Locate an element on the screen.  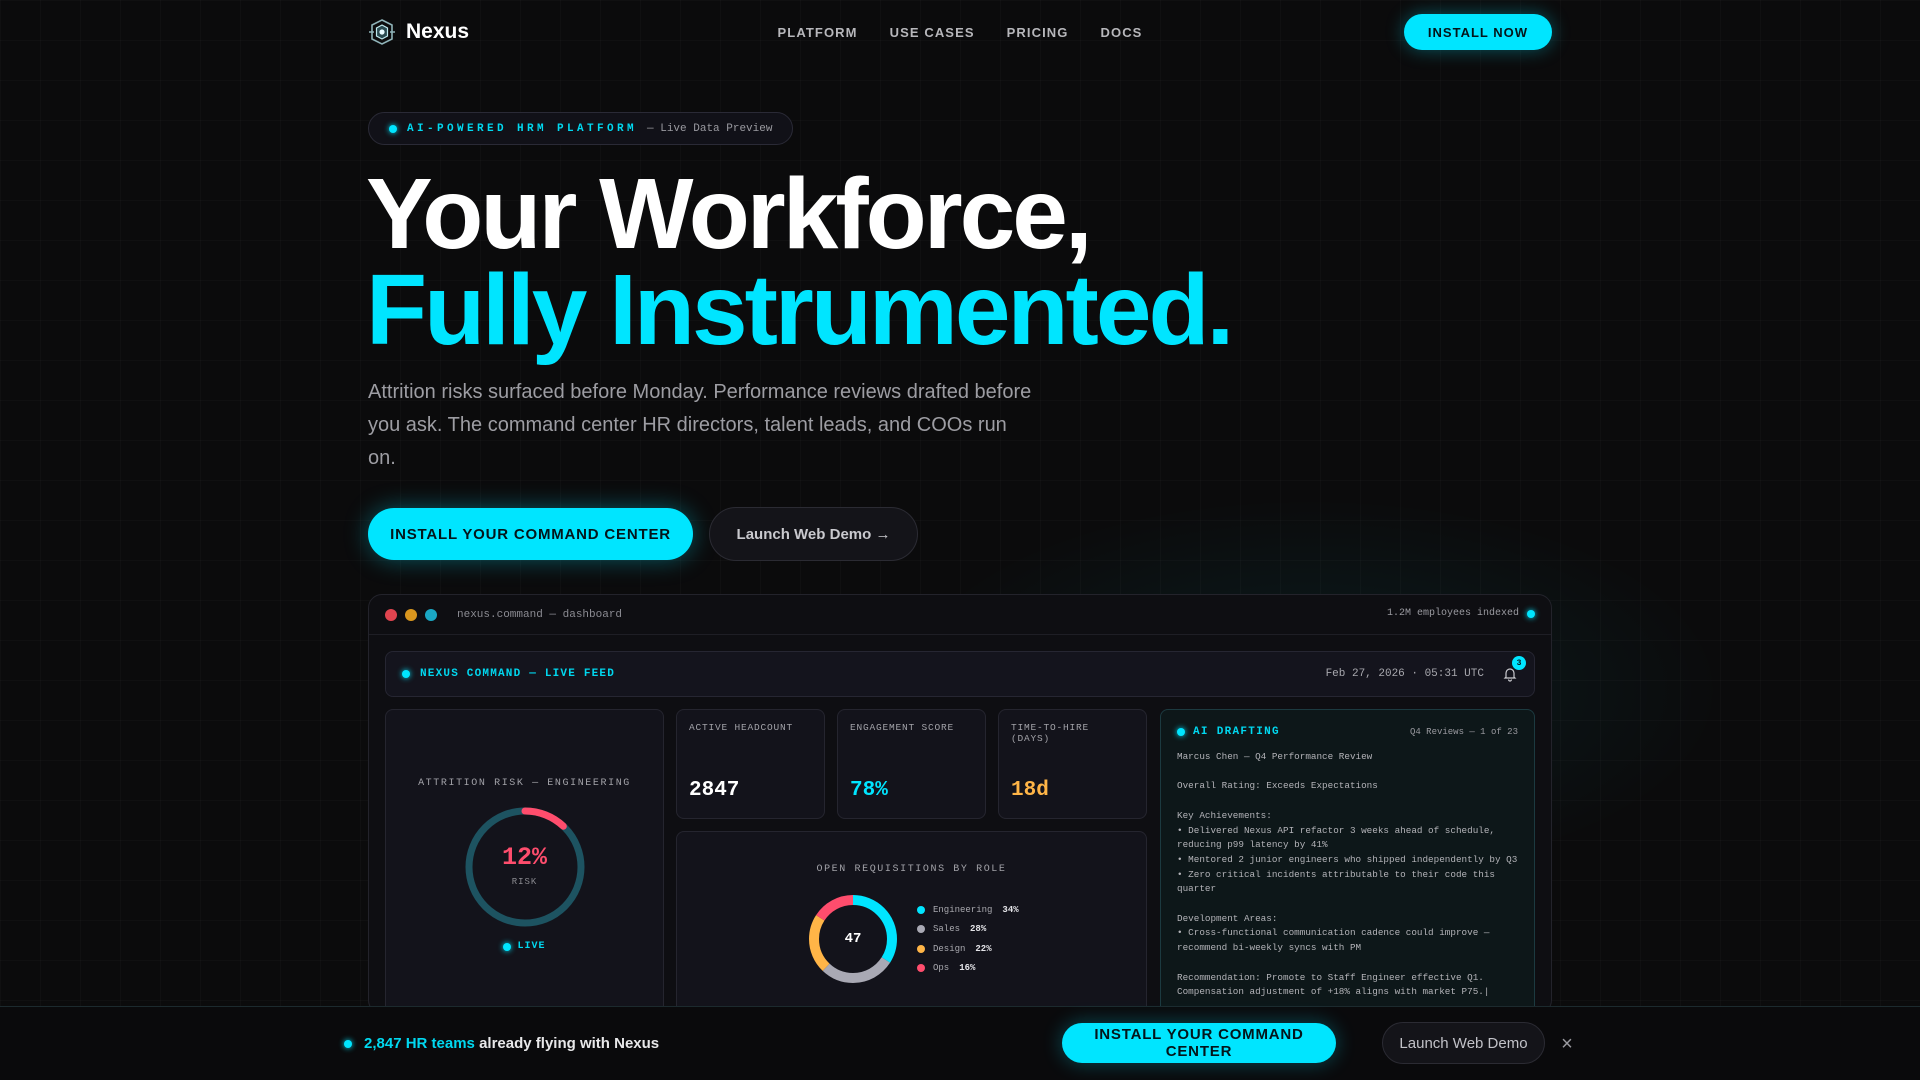
metric-label: ENGAGEMENT SCORE is located at coordinates (902, 727).